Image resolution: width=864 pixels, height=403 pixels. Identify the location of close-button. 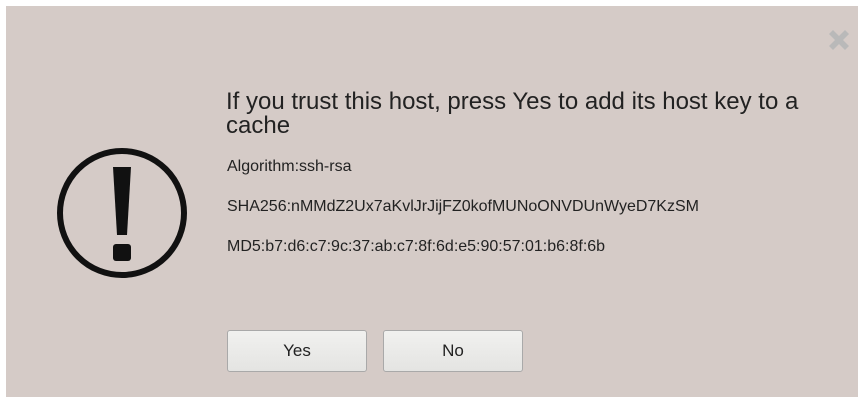
(839, 40).